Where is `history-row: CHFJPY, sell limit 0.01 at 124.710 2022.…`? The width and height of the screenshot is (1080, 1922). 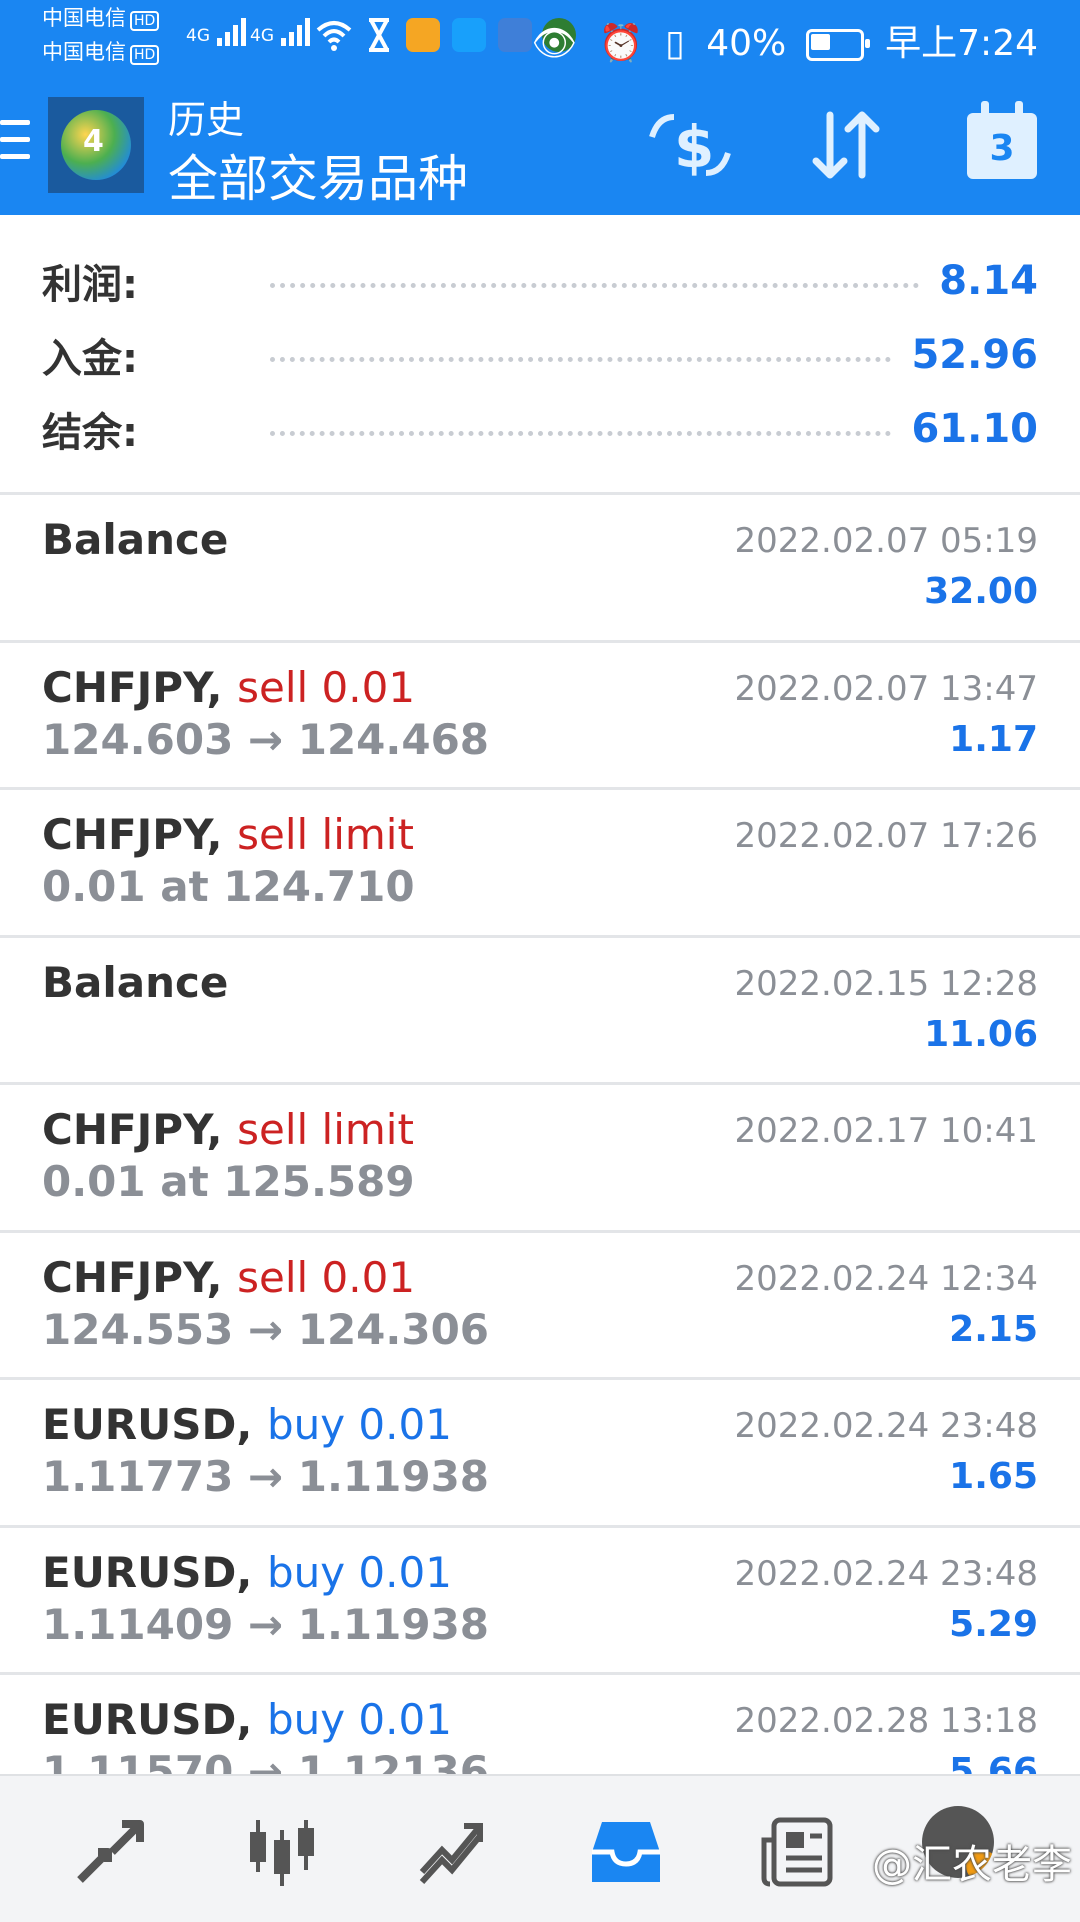
history-row: CHFJPY, sell limit 0.01 at 124.710 2022.… is located at coordinates (540, 862).